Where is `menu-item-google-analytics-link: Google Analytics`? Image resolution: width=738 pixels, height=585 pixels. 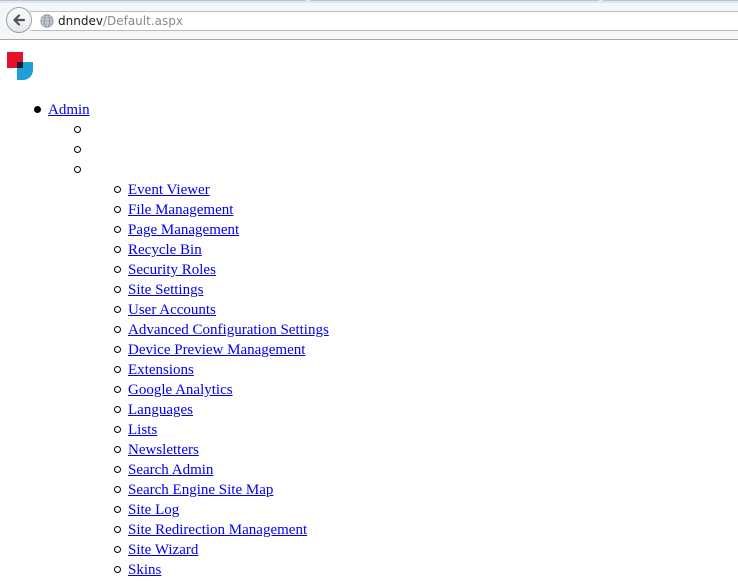 menu-item-google-analytics-link: Google Analytics is located at coordinates (180, 390).